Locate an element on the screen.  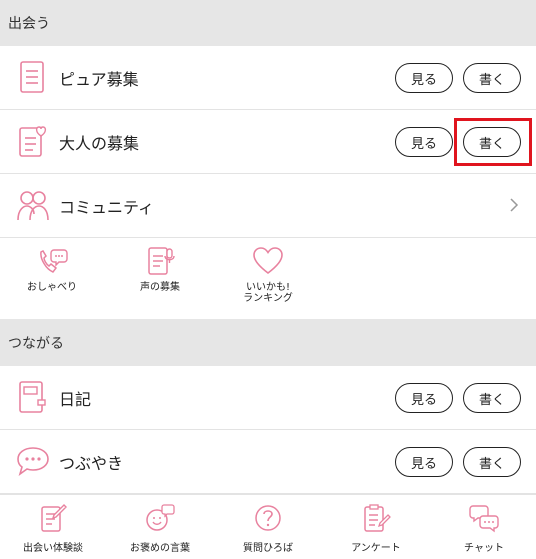
speech-bubble-icon is located at coordinates (32, 461).